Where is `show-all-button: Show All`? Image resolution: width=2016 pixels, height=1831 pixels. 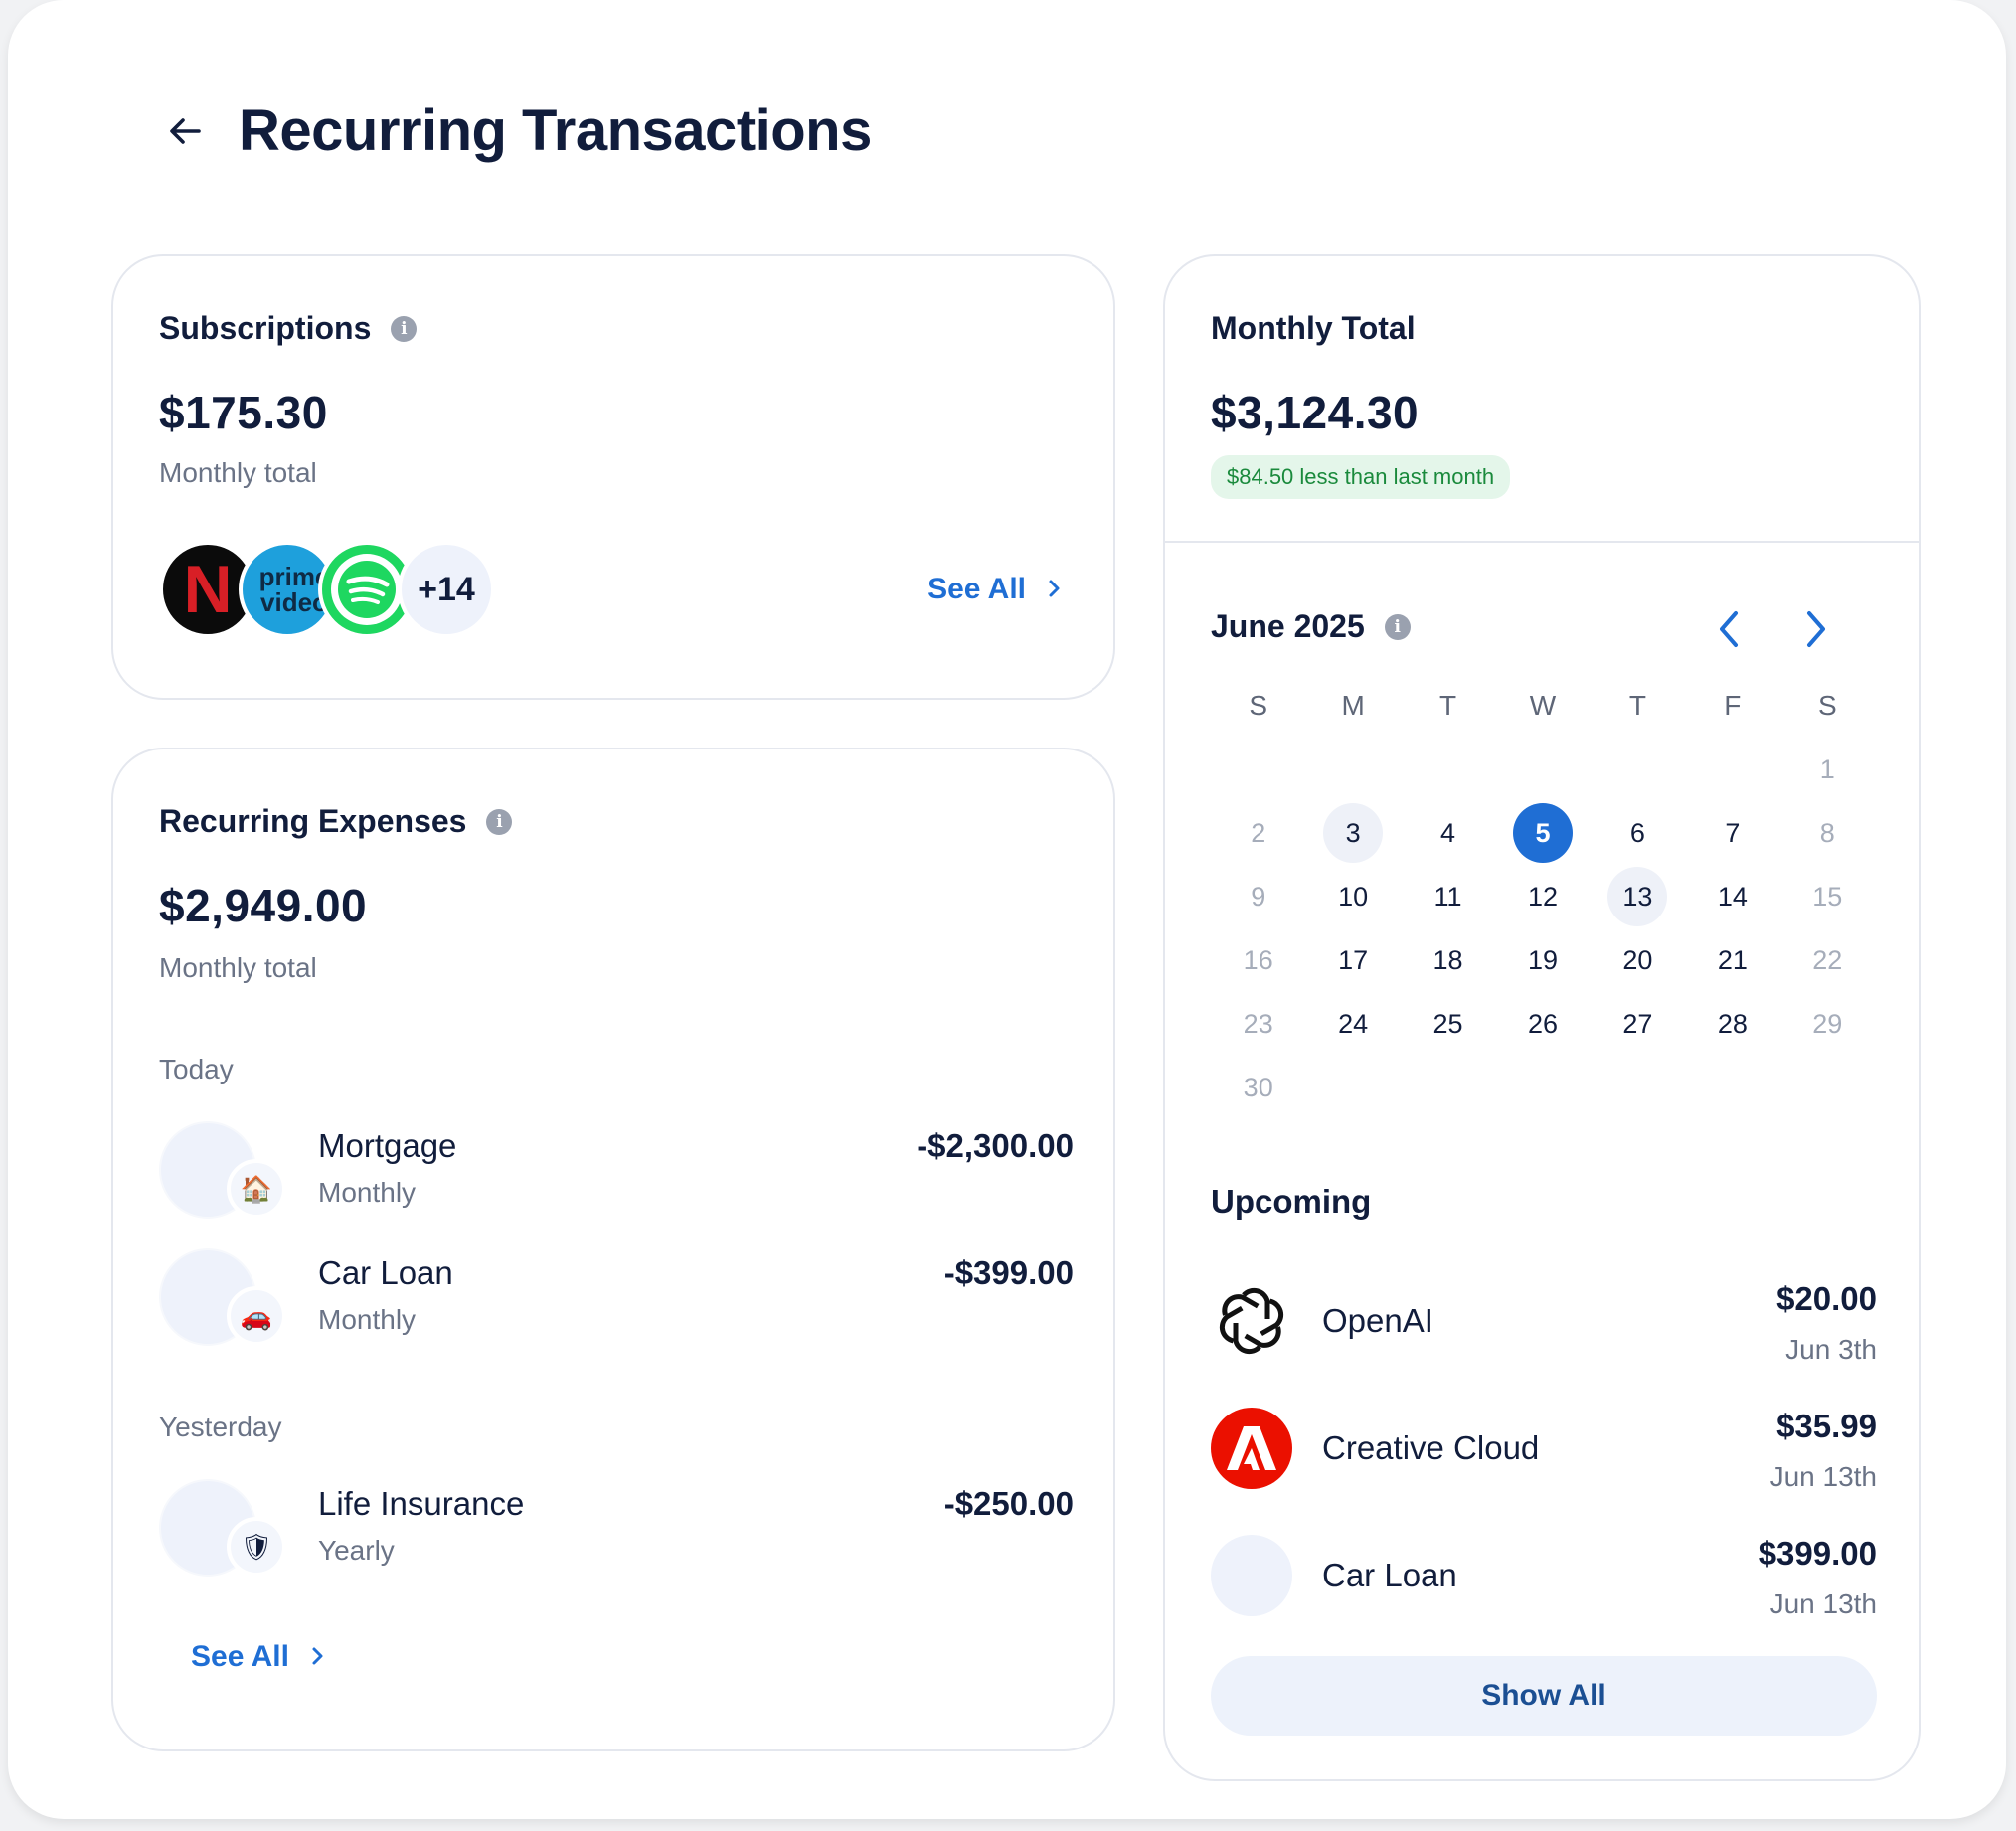
show-all-button: Show All is located at coordinates (1544, 1696).